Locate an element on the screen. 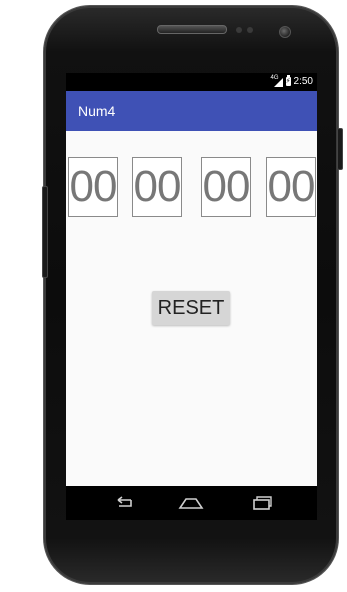  proximity-sensor is located at coordinates (239, 30).